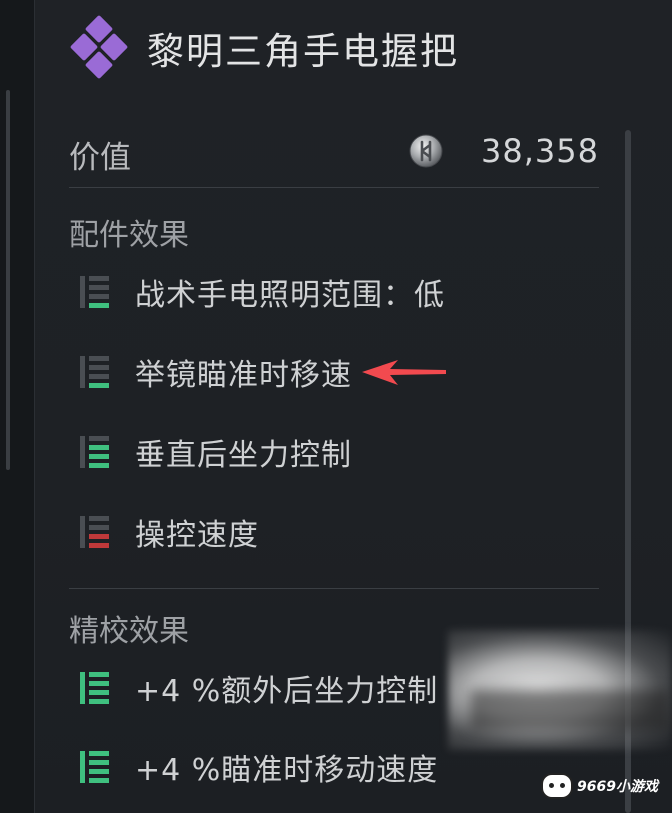  I want to click on effect-text: 垂直后坐力控制, so click(243, 455).